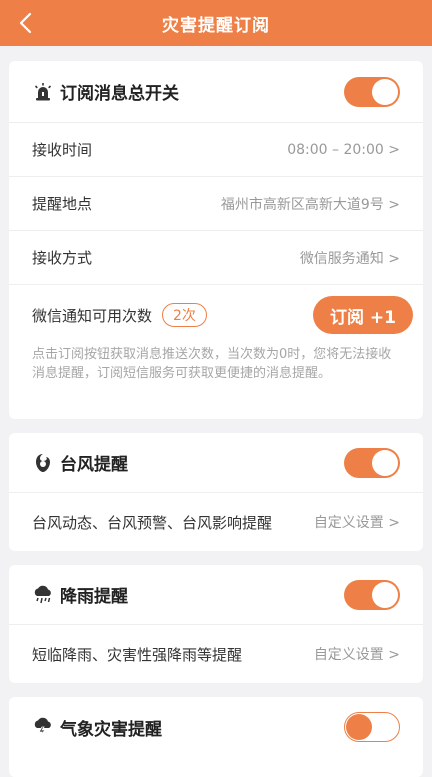 The width and height of the screenshot is (432, 777). What do you see at coordinates (62, 204) in the screenshot?
I see `location-label: 提醒地点` at bounding box center [62, 204].